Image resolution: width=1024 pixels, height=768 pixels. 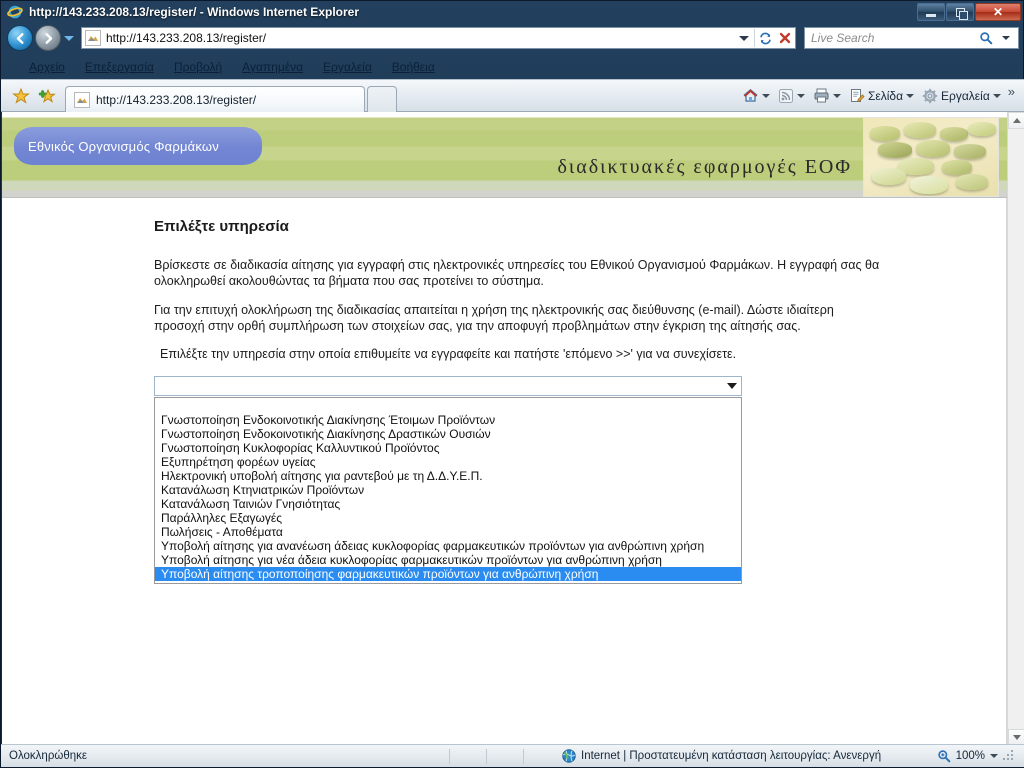 What do you see at coordinates (93, 38) in the screenshot?
I see `page-favicon-icon` at bounding box center [93, 38].